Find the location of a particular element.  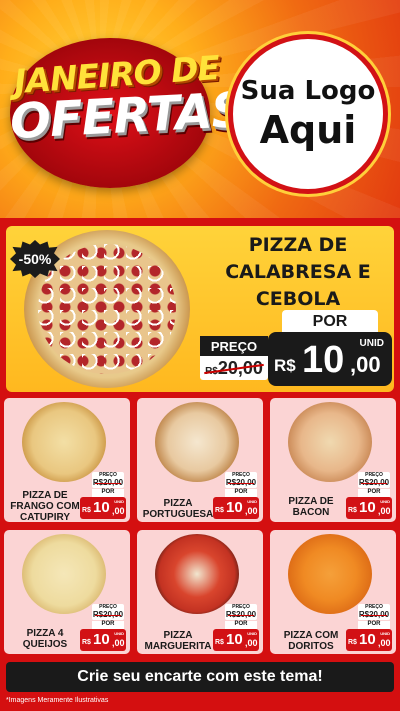

product-name: PIZZA PORTUGUESA is located at coordinates (178, 509).